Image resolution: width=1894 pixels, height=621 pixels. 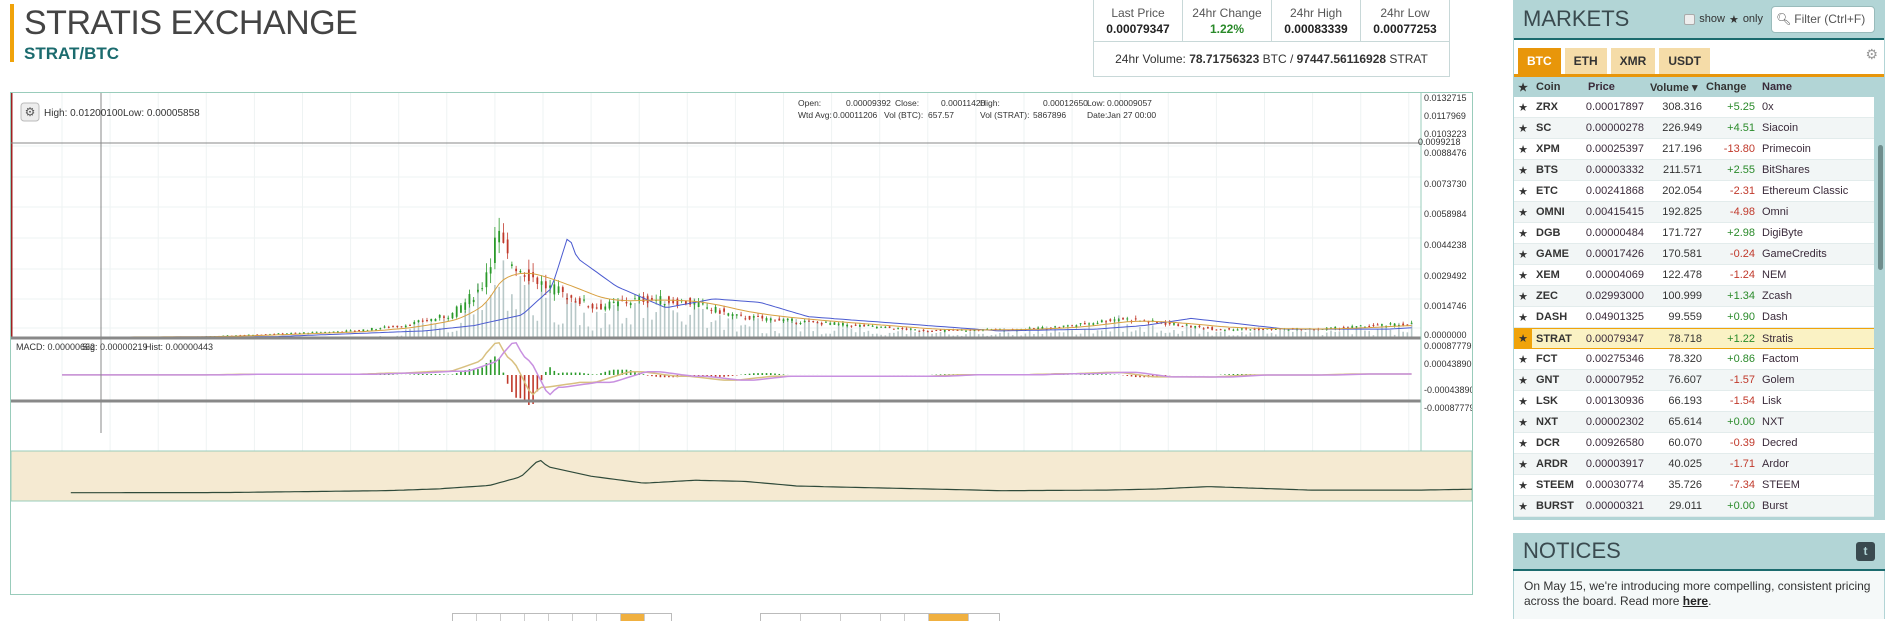 What do you see at coordinates (1694, 464) in the screenshot?
I see `market-row: ★ ARDR 0.00003917 40.025 -1.71 Ardor` at bounding box center [1694, 464].